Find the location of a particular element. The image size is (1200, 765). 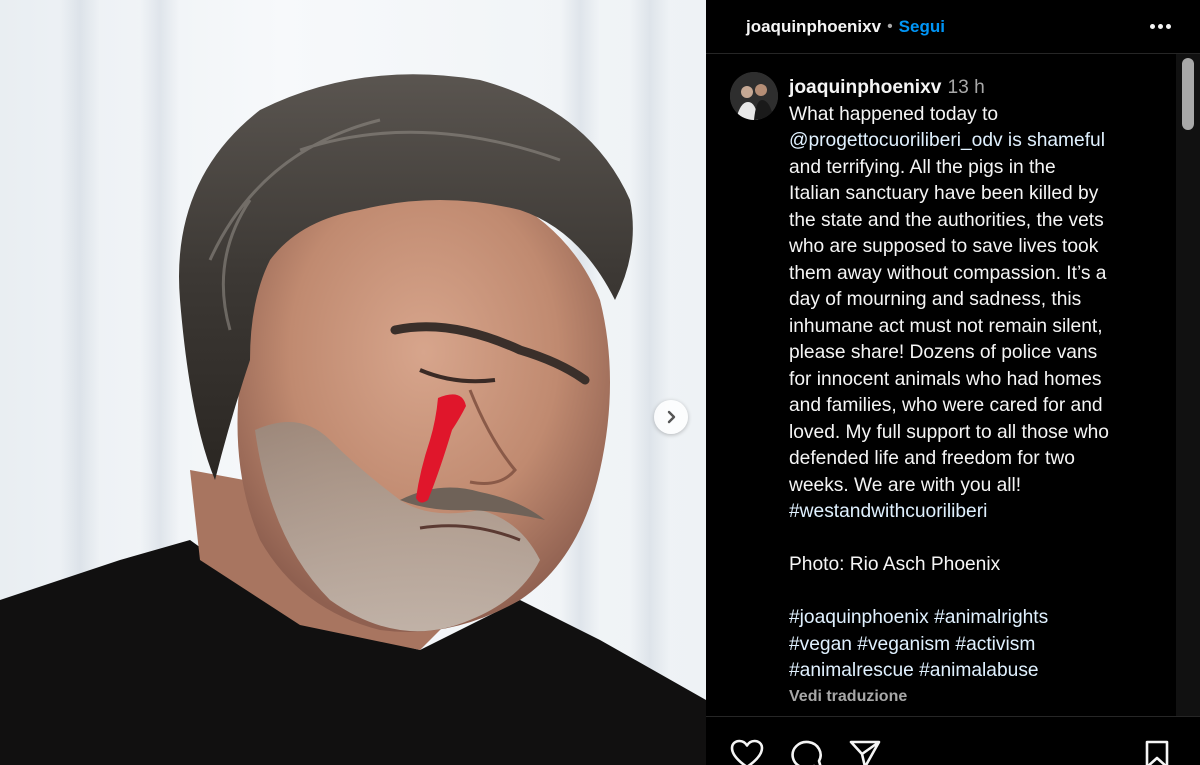

comment-icon is located at coordinates (807, 752).